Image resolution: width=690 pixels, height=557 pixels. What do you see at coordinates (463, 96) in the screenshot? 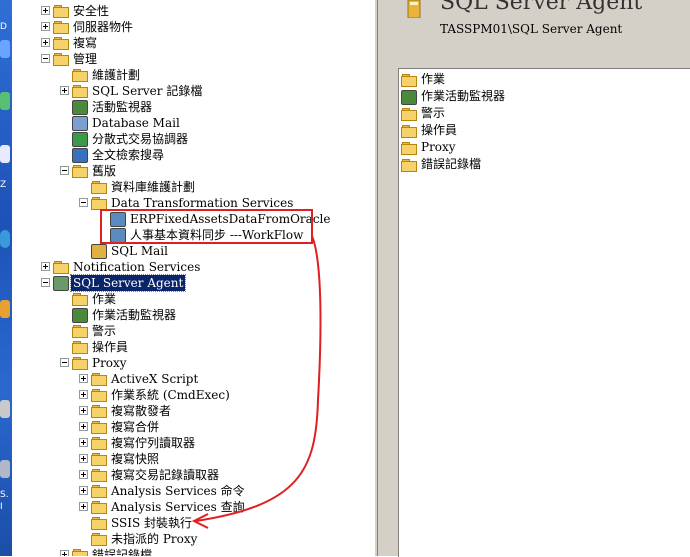
I see `summary-list-item-label: 作業活動監視器` at bounding box center [463, 96].